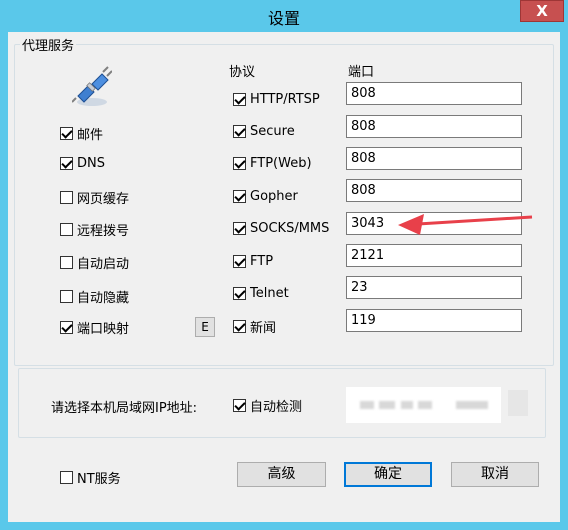  Describe the element at coordinates (434, 320) in the screenshot. I see `port-input-news: 119` at that location.